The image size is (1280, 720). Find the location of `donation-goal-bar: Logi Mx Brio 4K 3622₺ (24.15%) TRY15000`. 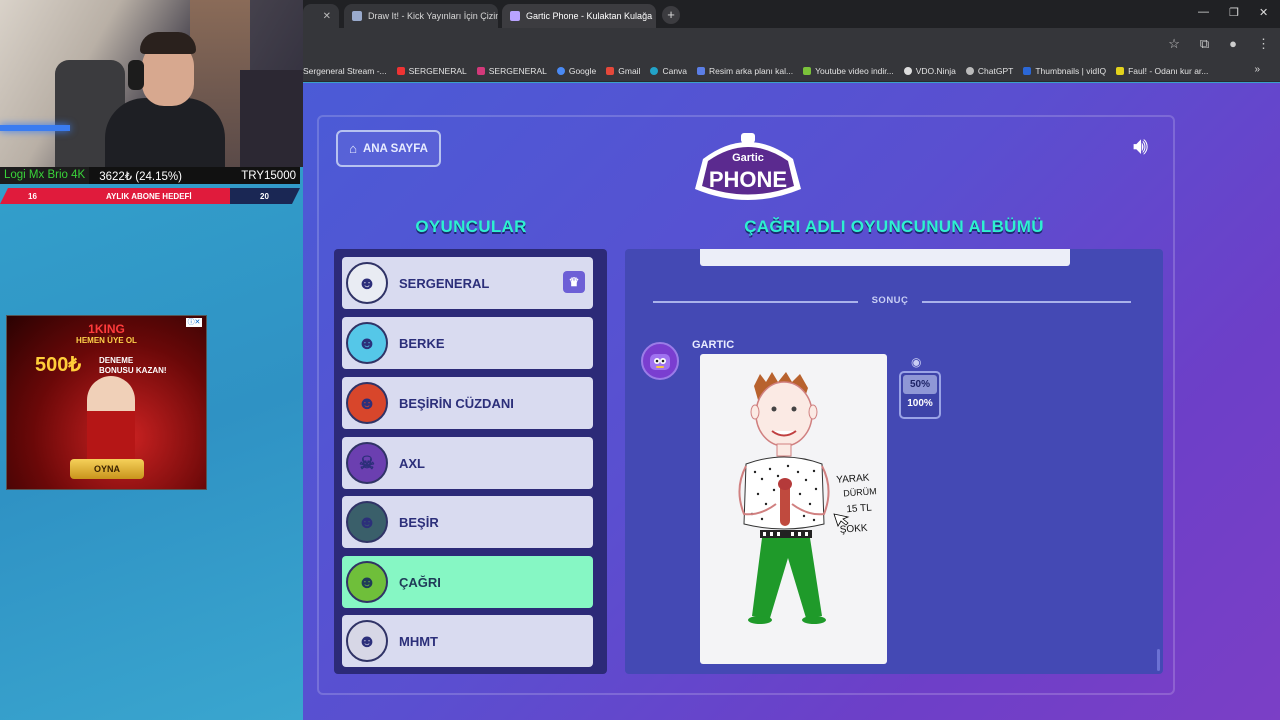

donation-goal-bar: Logi Mx Brio 4K 3622₺ (24.15%) TRY15000 is located at coordinates (150, 175).